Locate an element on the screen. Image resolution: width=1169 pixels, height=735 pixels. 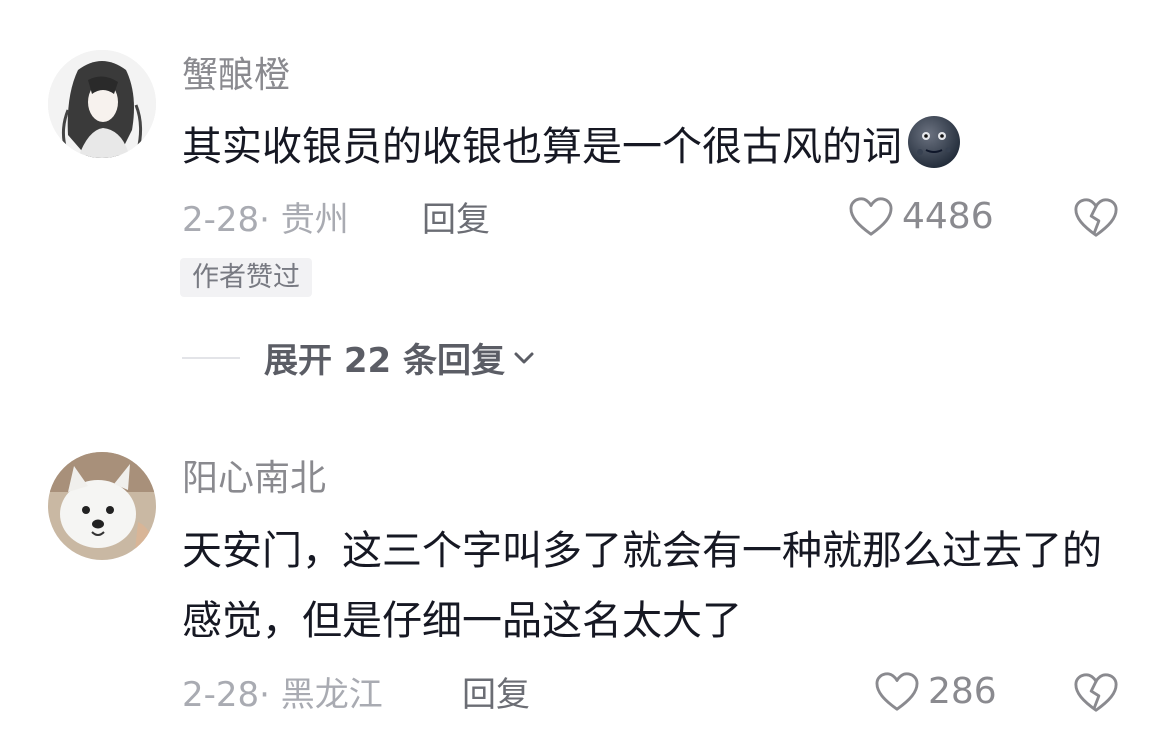
comment-location: · 黑龙江 is located at coordinates (321, 695).